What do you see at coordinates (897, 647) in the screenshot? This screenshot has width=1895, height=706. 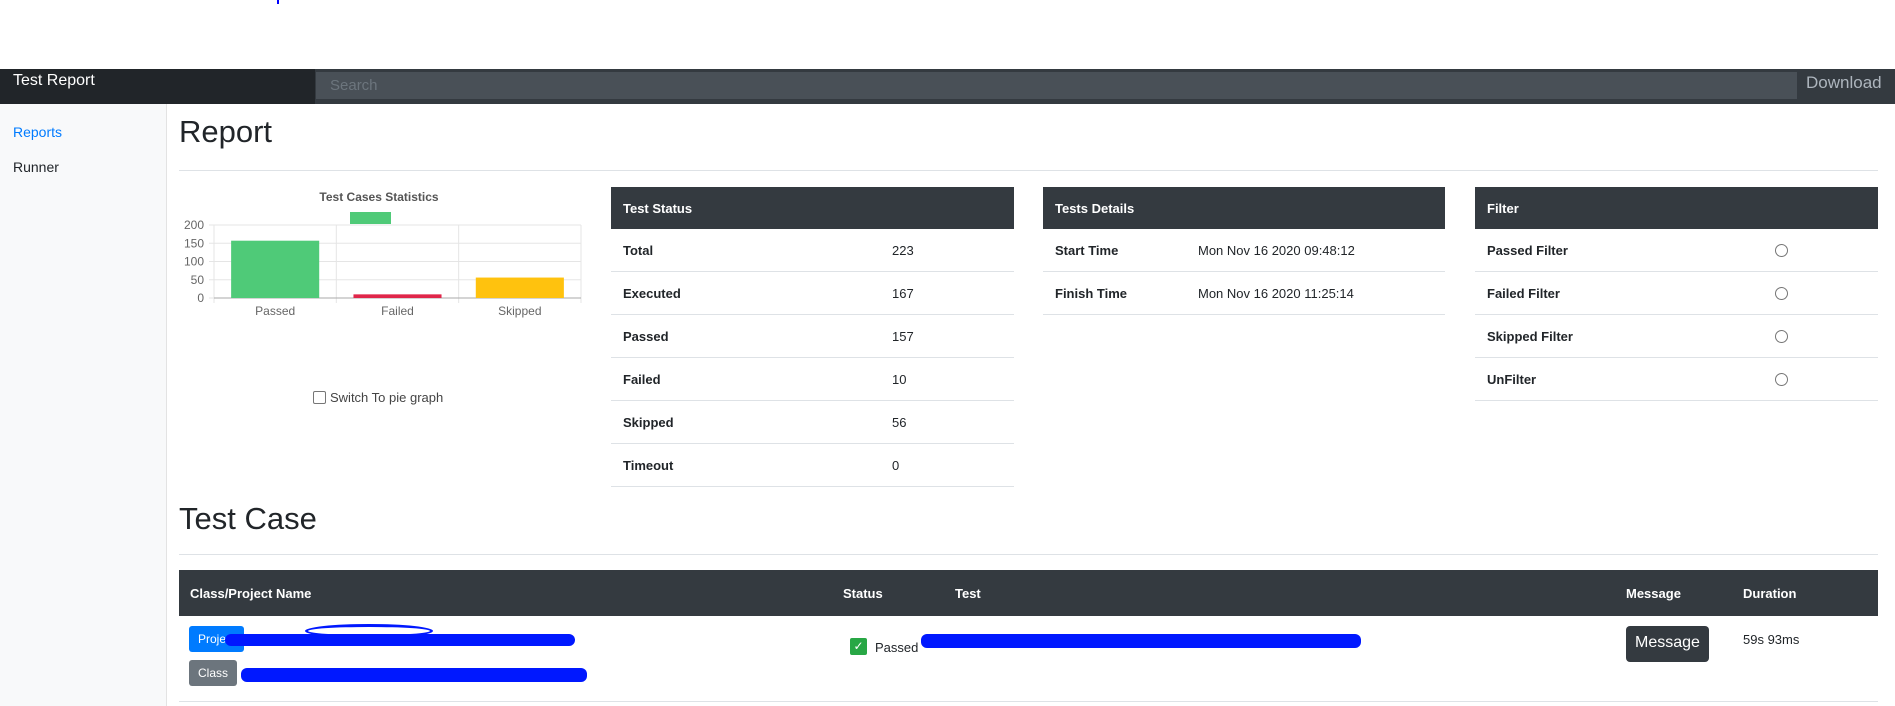 I see `status-text: Passed` at bounding box center [897, 647].